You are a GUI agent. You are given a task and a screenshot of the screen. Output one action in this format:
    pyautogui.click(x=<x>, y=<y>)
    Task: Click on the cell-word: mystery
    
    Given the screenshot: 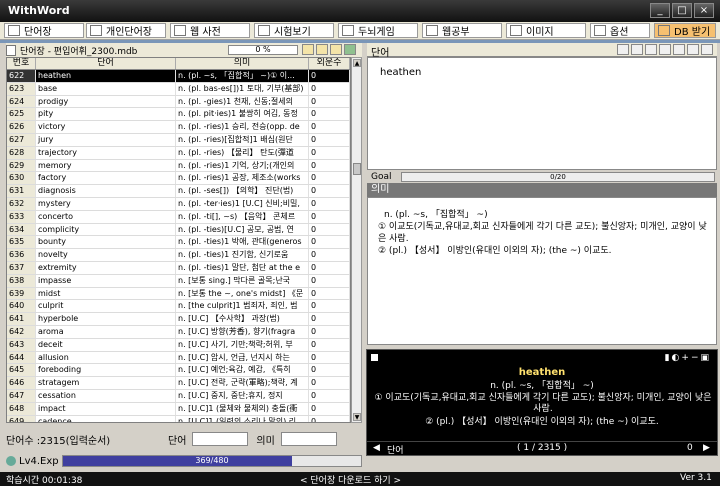 What is the action you would take?
    pyautogui.click(x=106, y=203)
    